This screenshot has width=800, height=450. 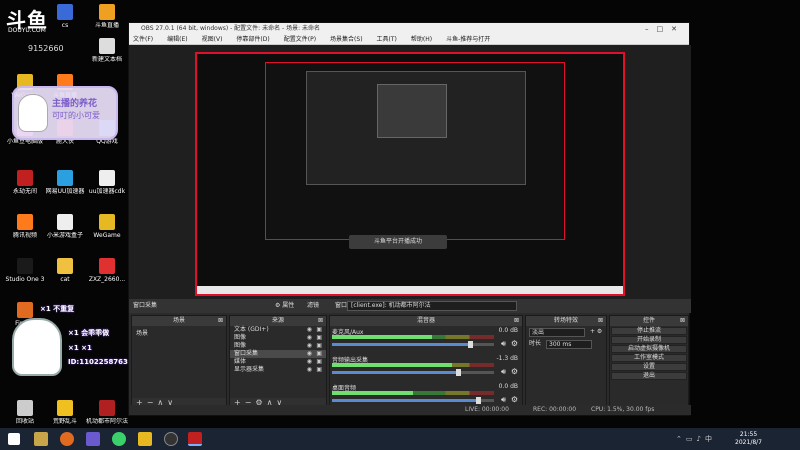 What do you see at coordinates (405, 400) in the screenshot?
I see `volume-slider-fill` at bounding box center [405, 400].